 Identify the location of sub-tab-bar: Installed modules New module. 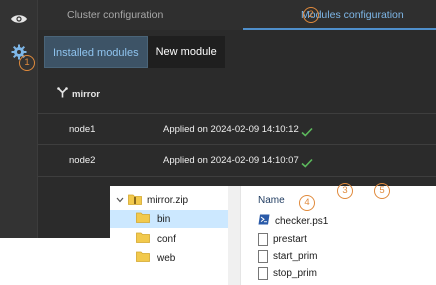
(134, 52).